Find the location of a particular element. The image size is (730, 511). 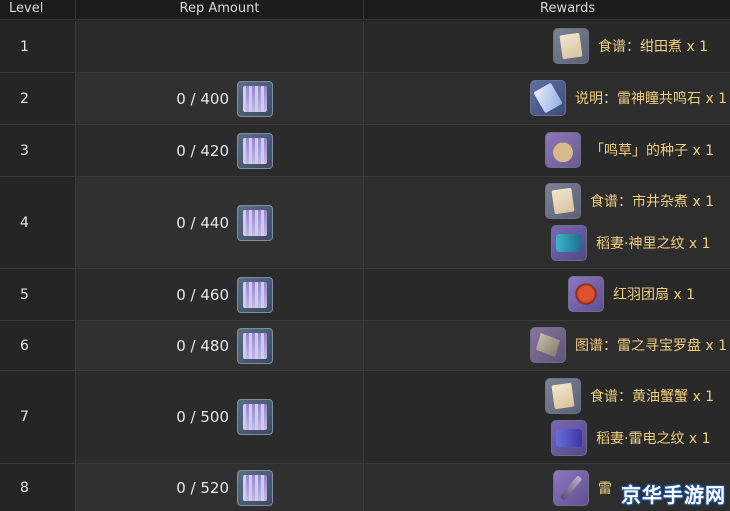

rep-value: 0 / 400 is located at coordinates (202, 98).